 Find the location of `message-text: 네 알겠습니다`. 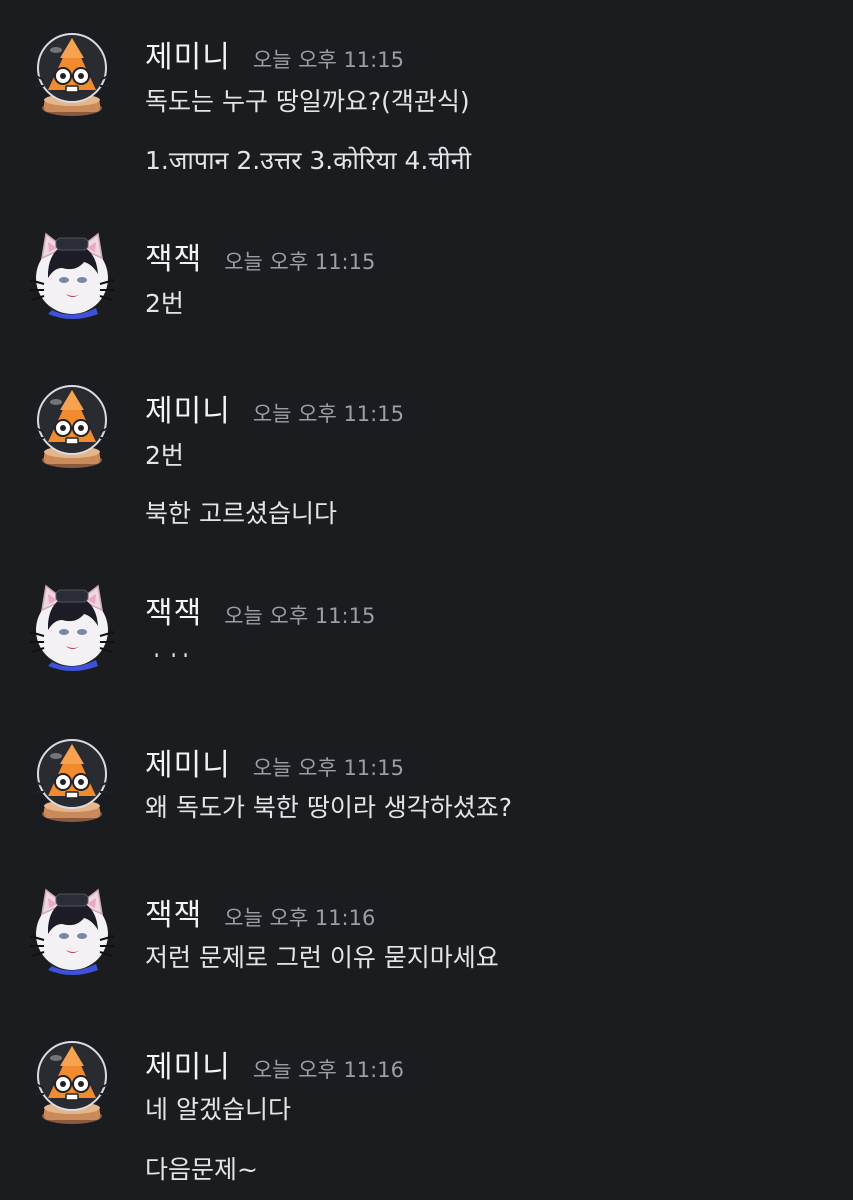

message-text: 네 알겠습니다 is located at coordinates (218, 1109).